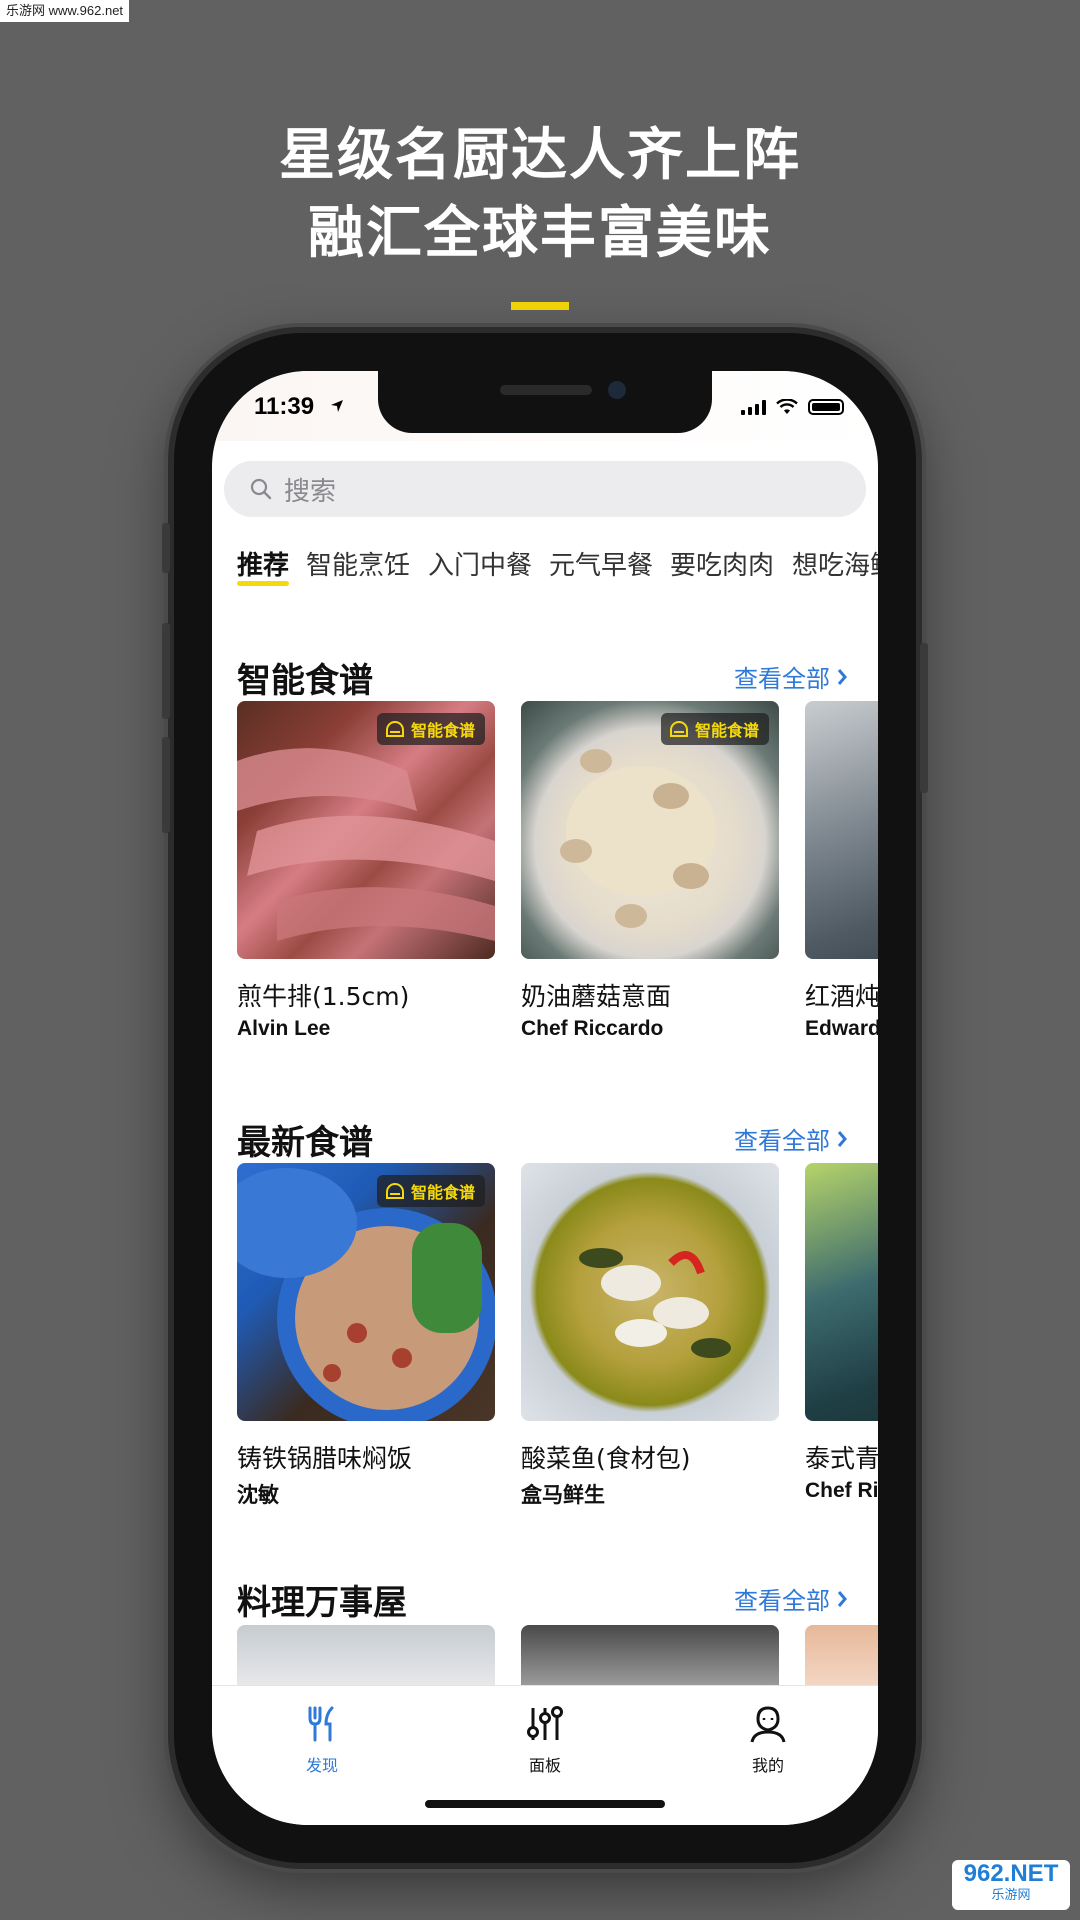 The width and height of the screenshot is (1080, 1920). Describe the element at coordinates (545, 575) in the screenshot. I see `category-tabs: 推荐 智能烹饪 入门中餐 元气早餐 要吃肉肉 想吃海鲜` at that location.